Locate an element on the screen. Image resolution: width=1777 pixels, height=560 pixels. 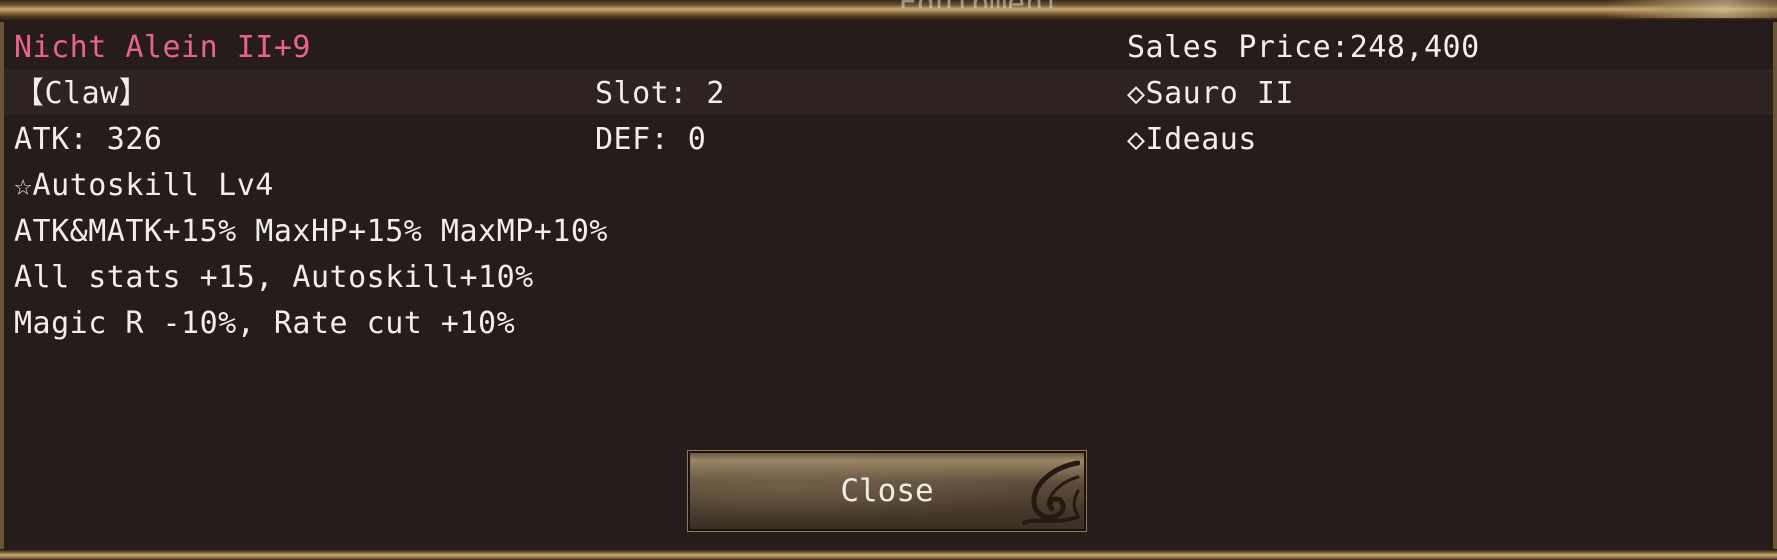
window-frame-left is located at coordinates (2, 285).